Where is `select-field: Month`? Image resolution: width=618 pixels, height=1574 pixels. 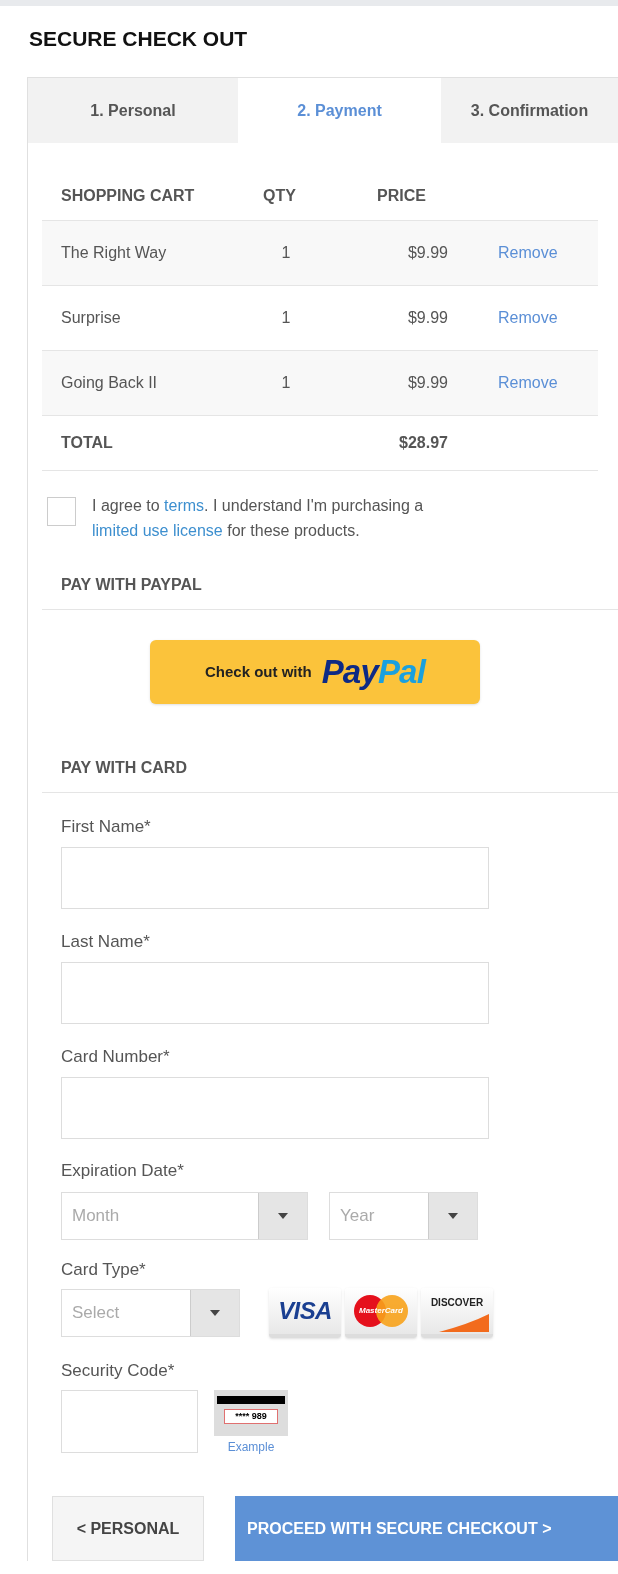 select-field: Month is located at coordinates (184, 1216).